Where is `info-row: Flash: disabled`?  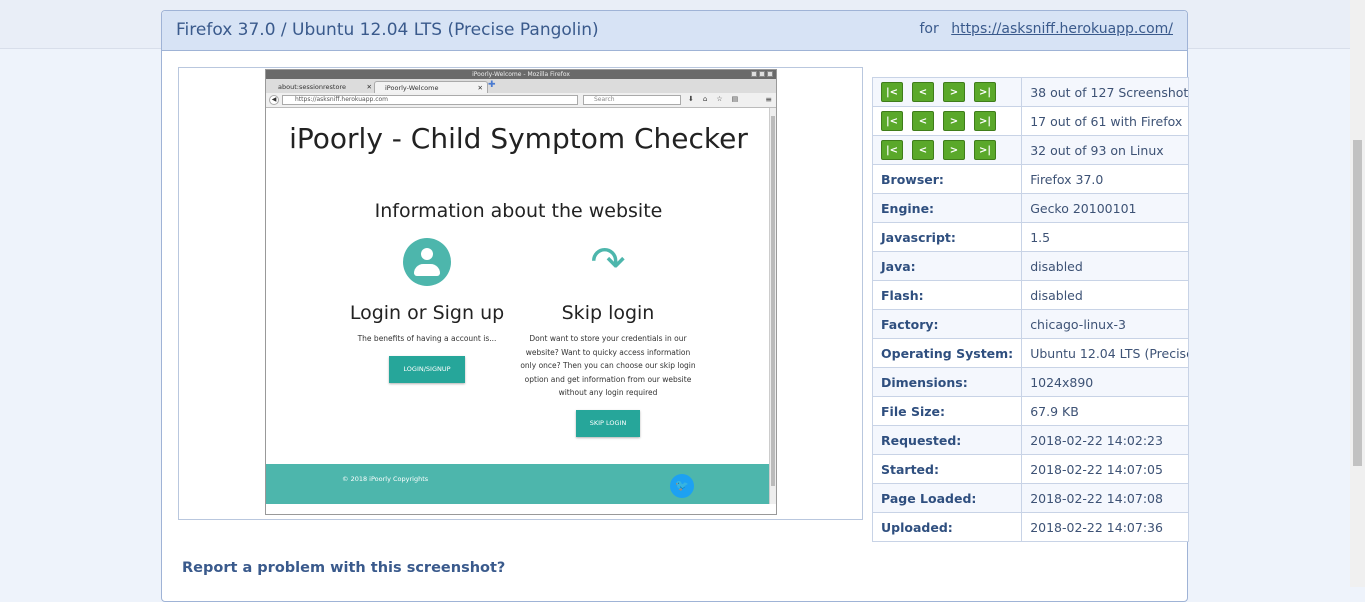 info-row: Flash: disabled is located at coordinates (1030, 295).